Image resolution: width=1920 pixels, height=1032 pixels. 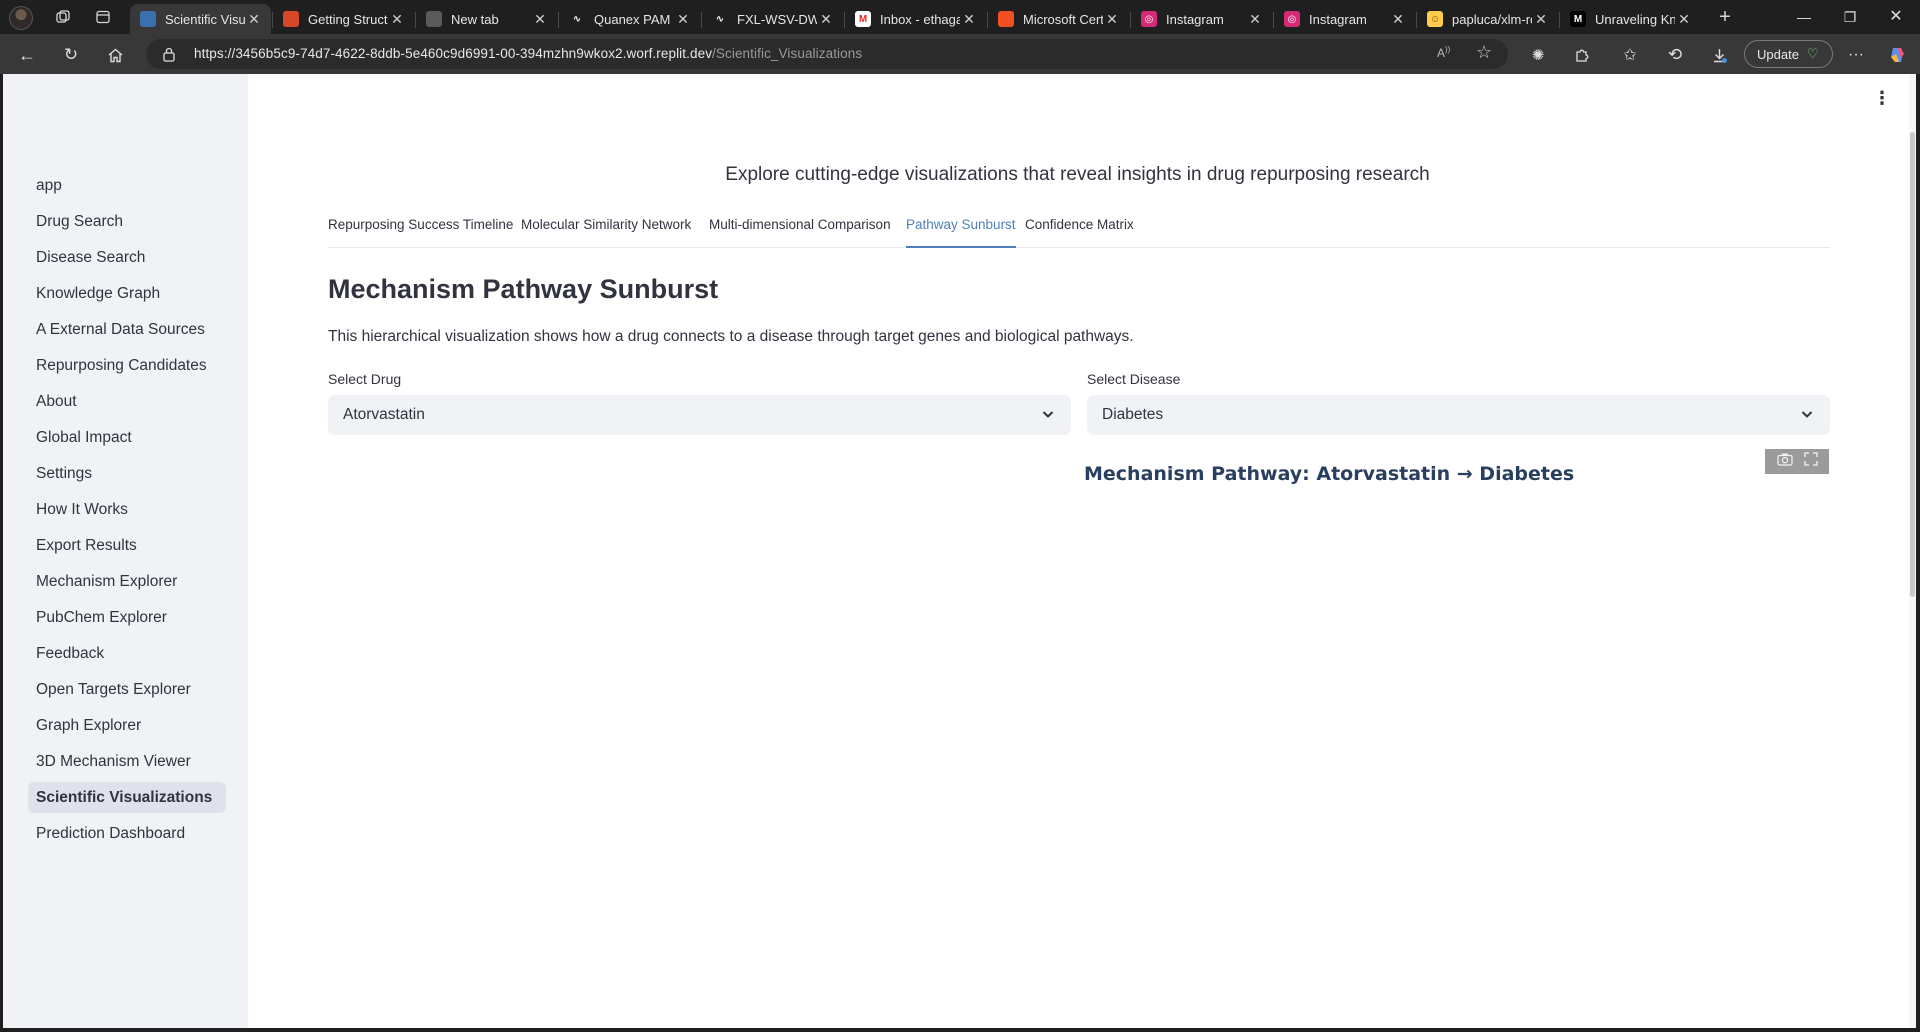 What do you see at coordinates (127, 329) in the screenshot?
I see `sidebar-item: A External Data Sources` at bounding box center [127, 329].